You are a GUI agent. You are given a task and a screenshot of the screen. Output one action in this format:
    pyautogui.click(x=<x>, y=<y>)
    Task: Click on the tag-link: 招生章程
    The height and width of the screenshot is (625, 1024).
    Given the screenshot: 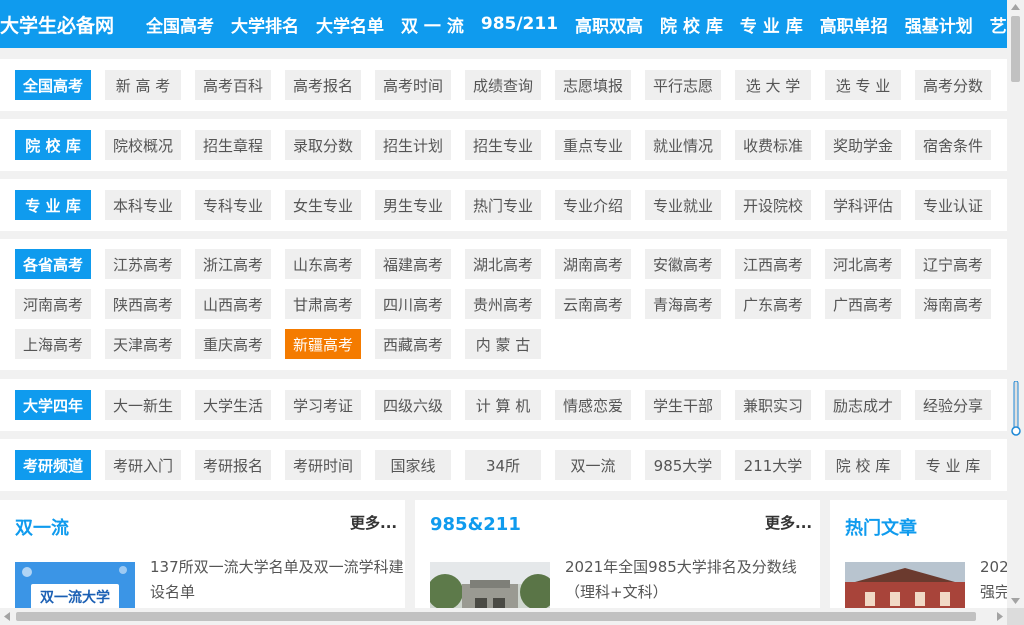 What is the action you would take?
    pyautogui.click(x=233, y=145)
    